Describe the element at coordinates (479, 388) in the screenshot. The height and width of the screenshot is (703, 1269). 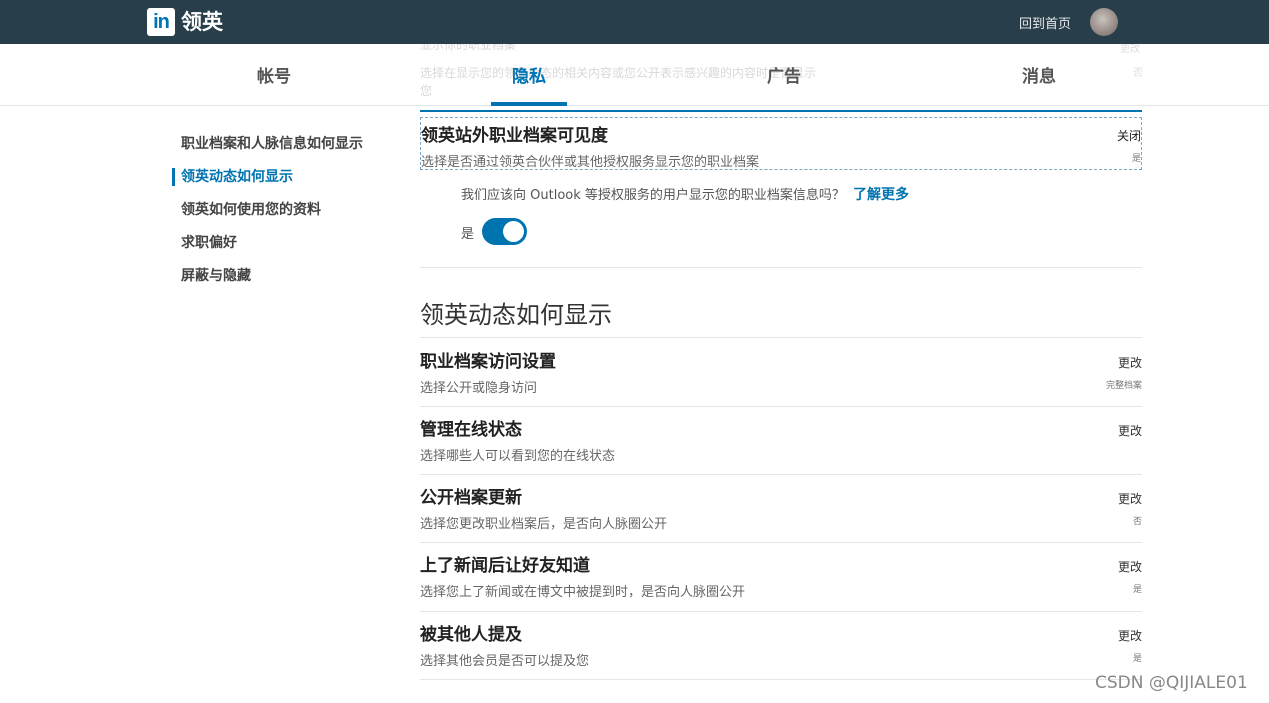
I see `row-description: 选择公开或隐身访问` at that location.